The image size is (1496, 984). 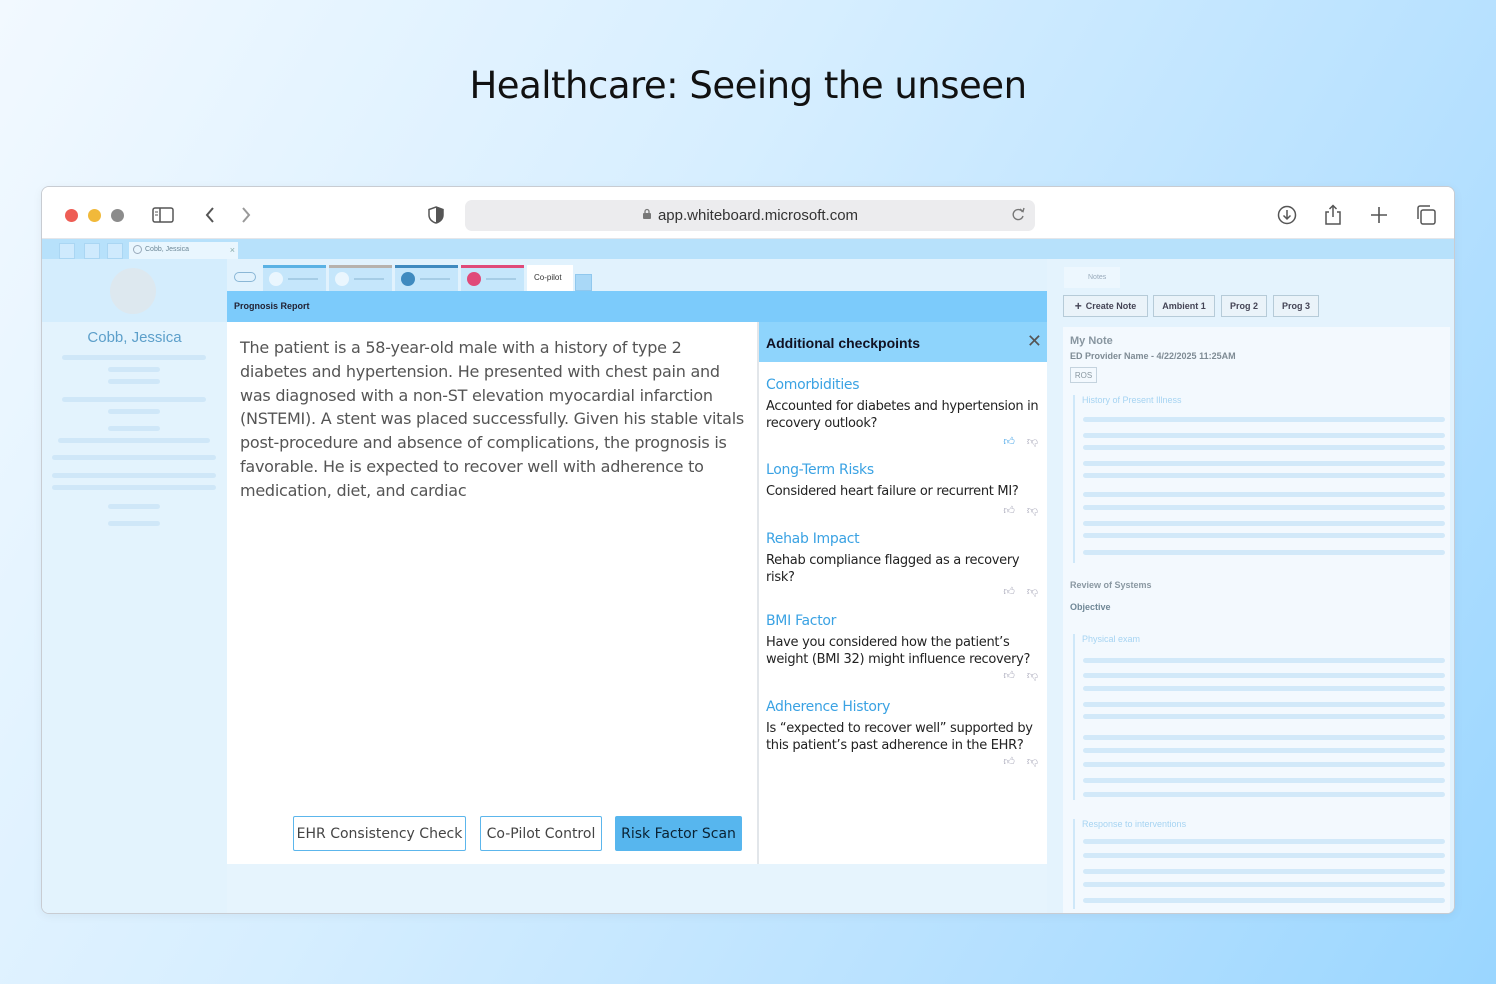 What do you see at coordinates (246, 215) in the screenshot?
I see `forward-icon` at bounding box center [246, 215].